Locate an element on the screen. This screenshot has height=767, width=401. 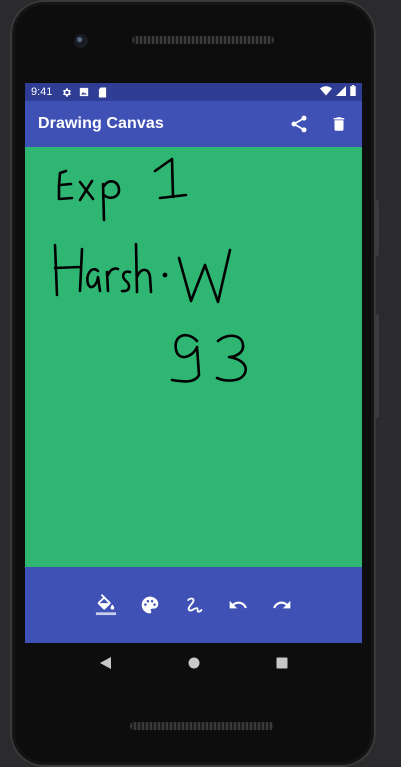
signal-icon is located at coordinates (341, 92).